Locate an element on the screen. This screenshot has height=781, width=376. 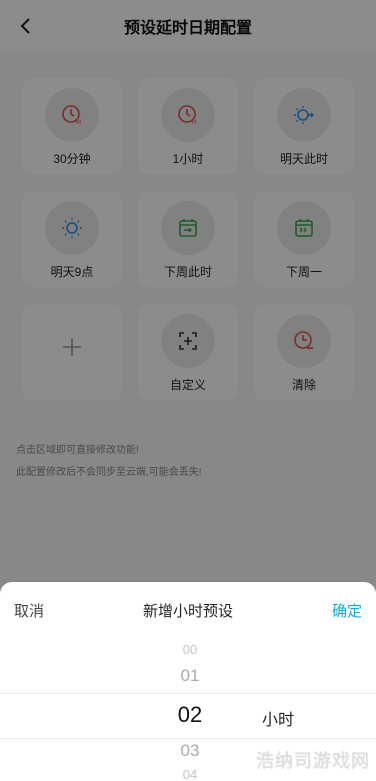
picker-option: 03 is located at coordinates (190, 751).